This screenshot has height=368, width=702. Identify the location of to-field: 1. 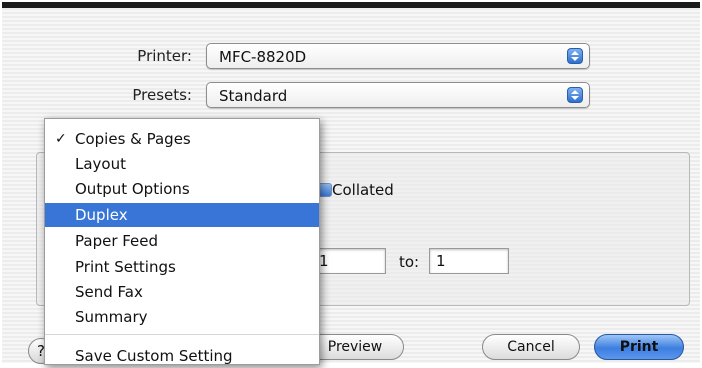
(469, 261).